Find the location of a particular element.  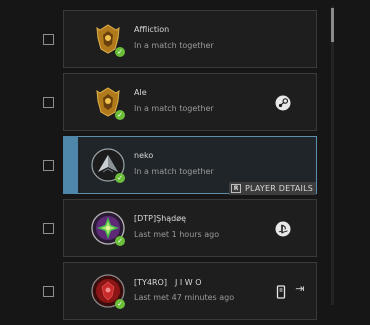

playstation-icon is located at coordinates (283, 229).